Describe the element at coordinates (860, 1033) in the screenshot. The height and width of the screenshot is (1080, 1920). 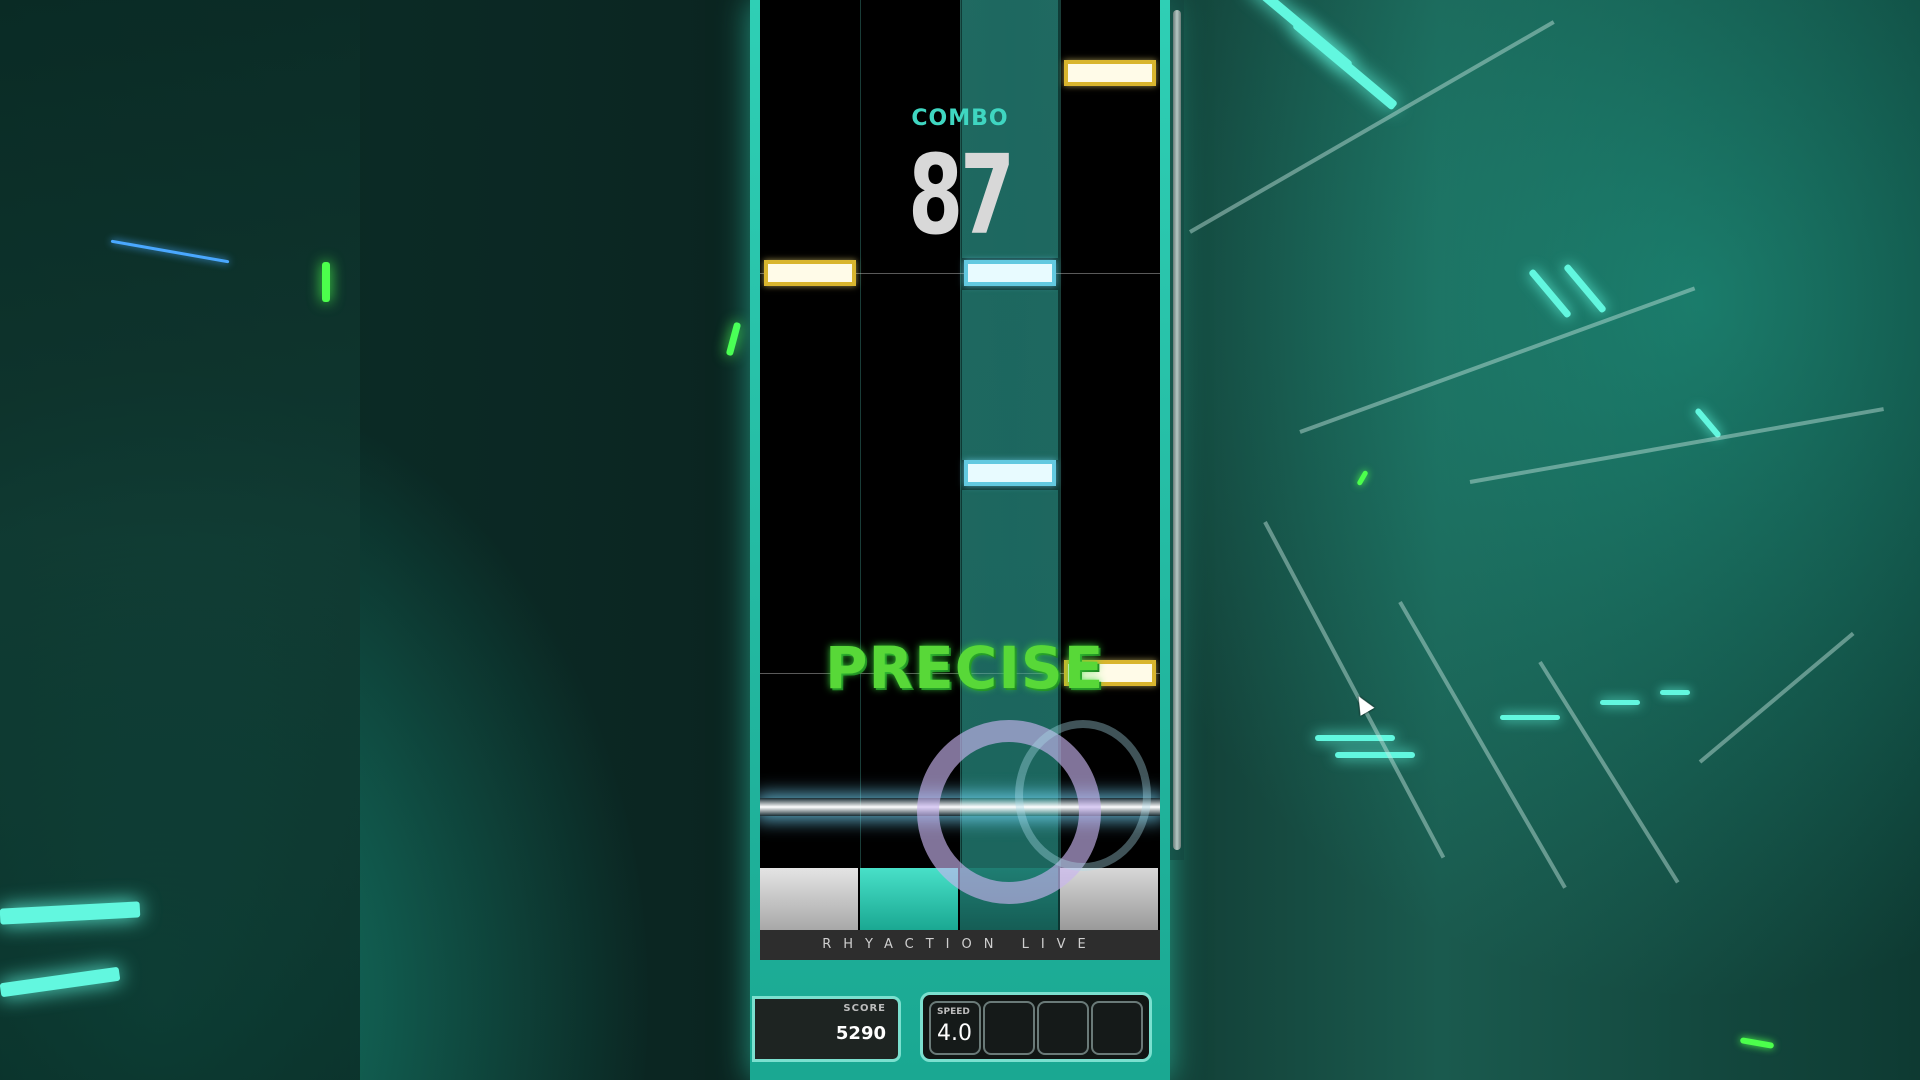
I see `score-value: 5290` at that location.